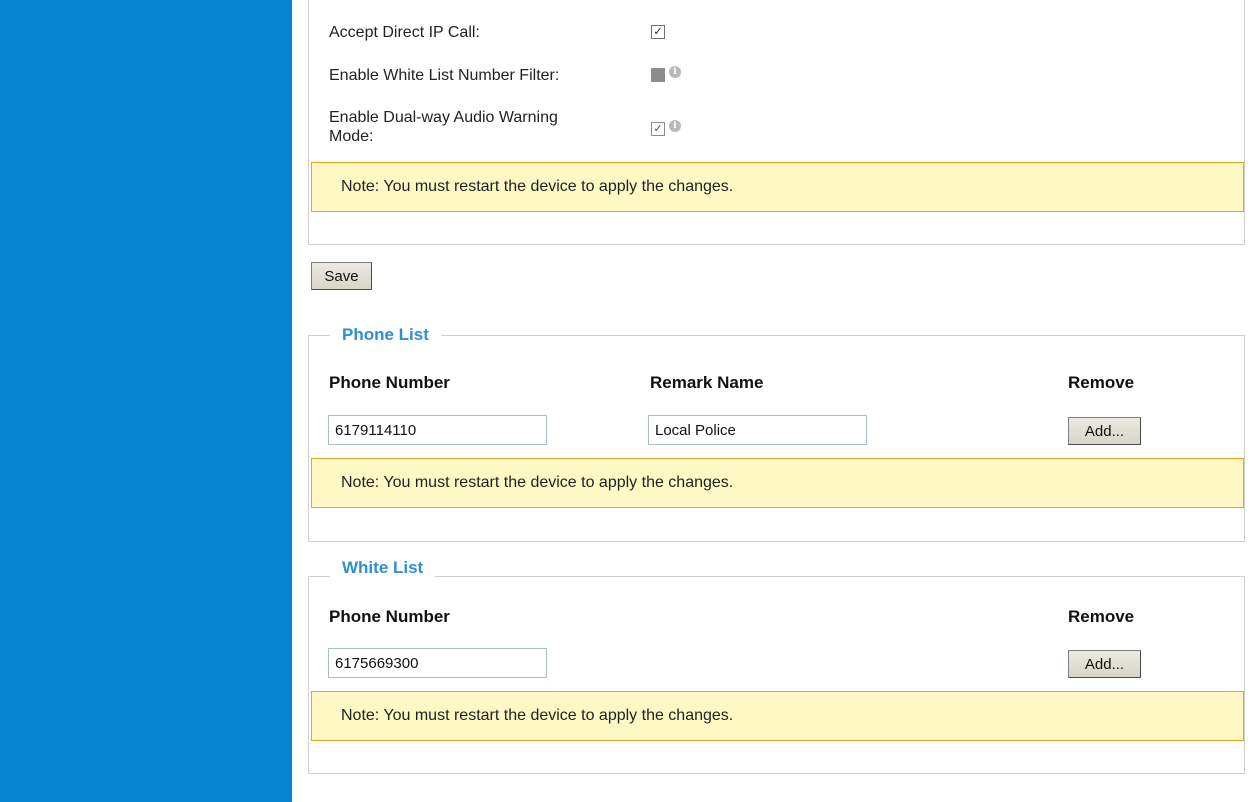  I want to click on remark-name-input, so click(757, 430).